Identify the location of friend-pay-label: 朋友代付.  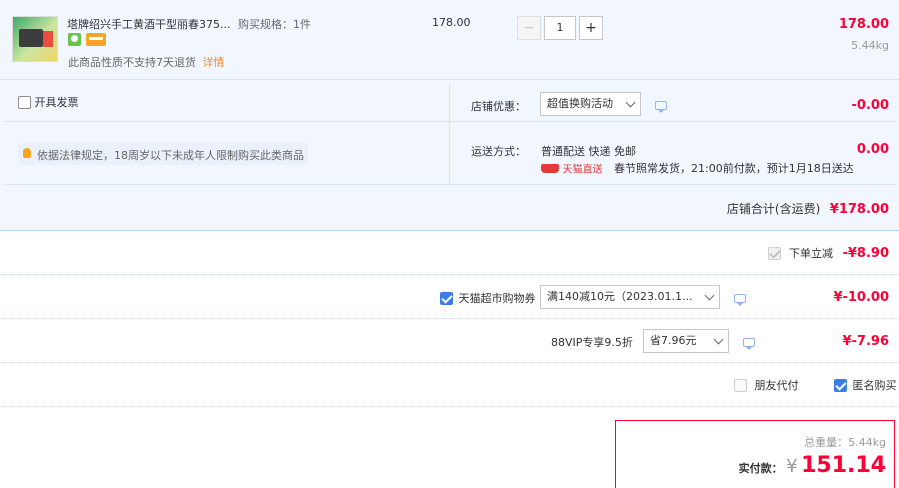
(776, 385).